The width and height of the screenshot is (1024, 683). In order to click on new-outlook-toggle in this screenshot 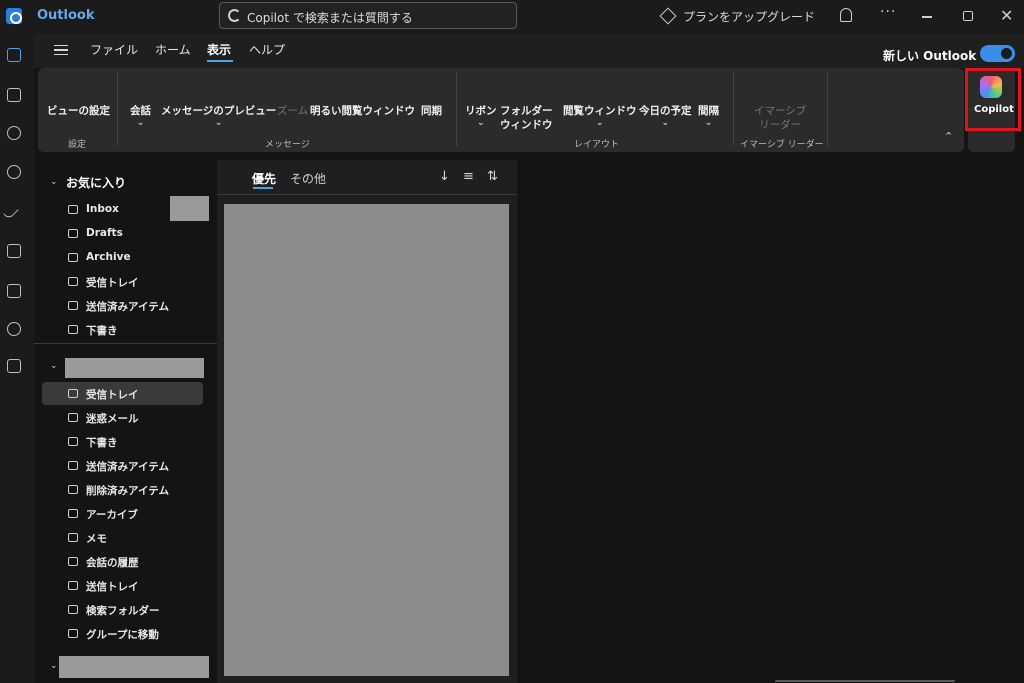, I will do `click(997, 53)`.